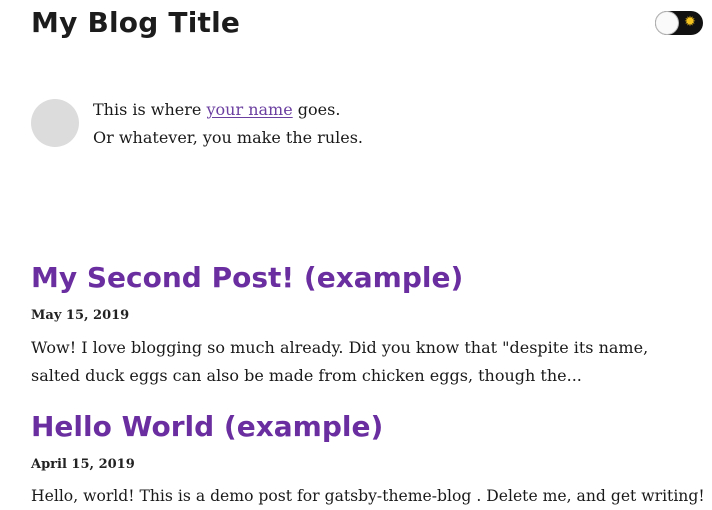 Image resolution: width=712 pixels, height=510 pixels. Describe the element at coordinates (55, 123) in the screenshot. I see `avatar` at that location.